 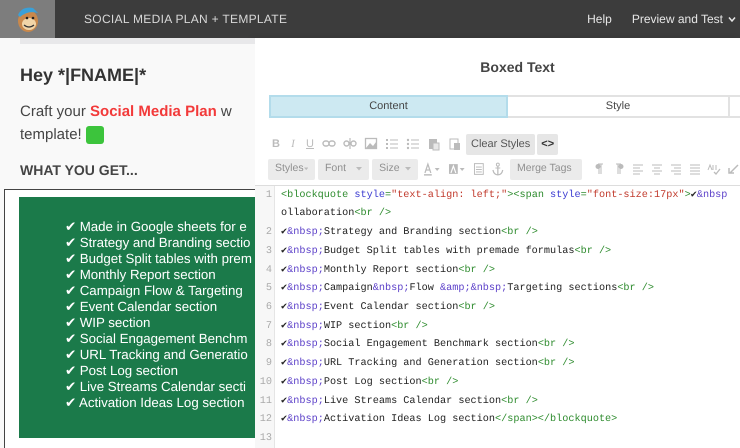 I want to click on code-line: ✔&nbsp;Live Streams Calendar section<br />, so click(x=409, y=401).